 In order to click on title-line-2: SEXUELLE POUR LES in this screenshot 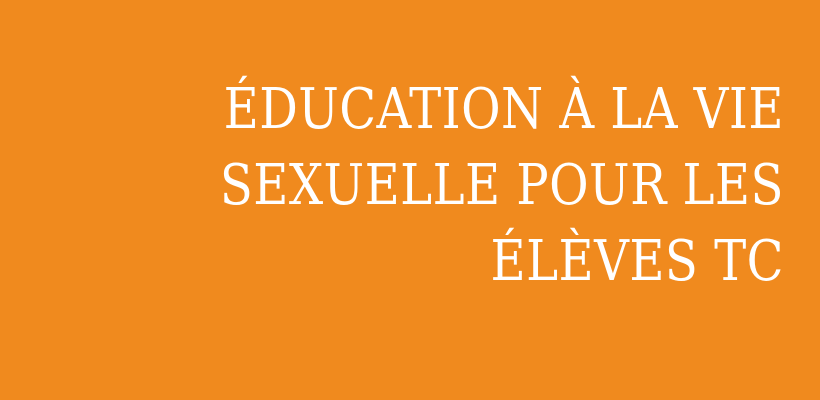, I will do `click(501, 185)`.